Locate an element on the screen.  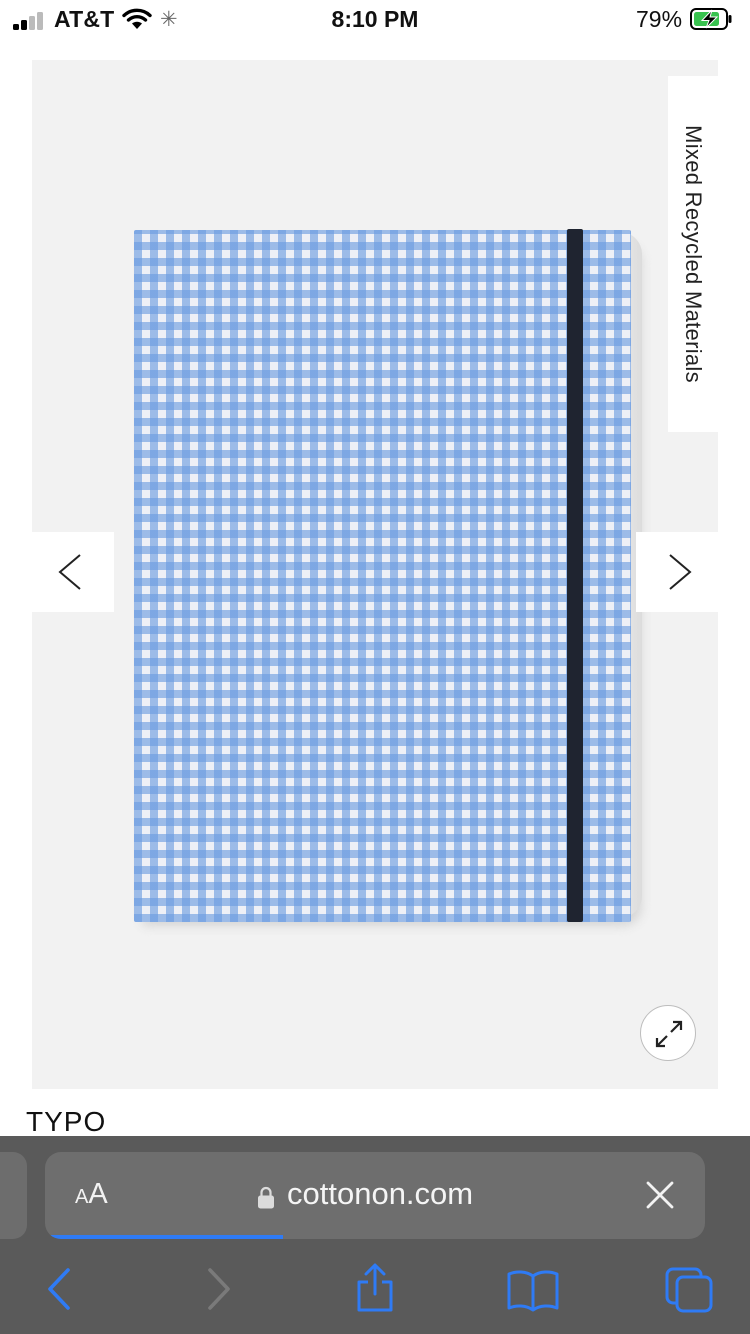
expand-image-button is located at coordinates (668, 1033).